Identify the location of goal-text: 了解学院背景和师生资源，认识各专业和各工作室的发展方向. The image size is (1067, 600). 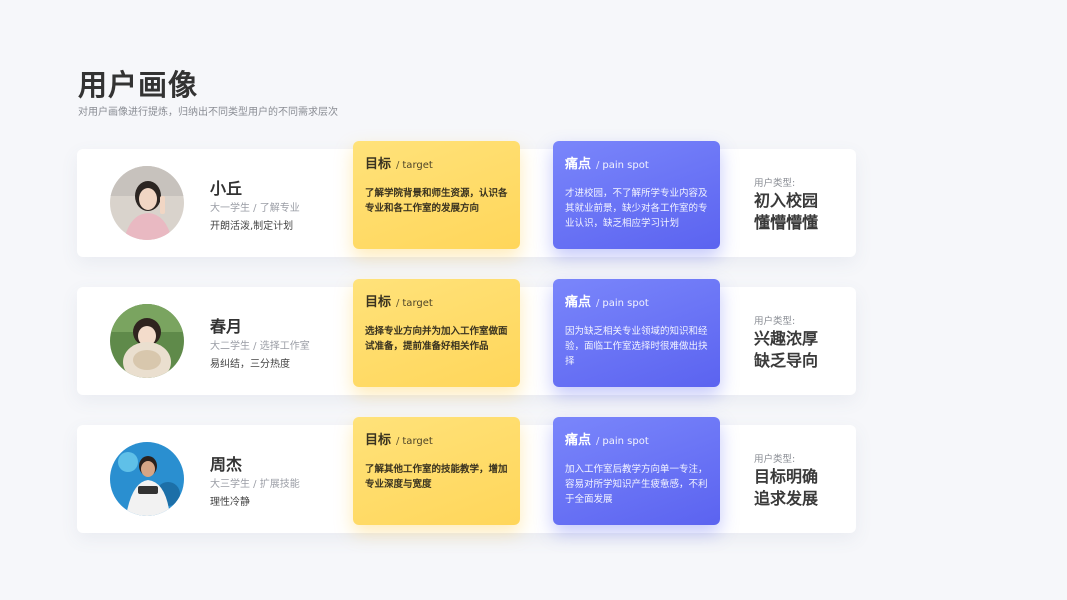
(436, 201).